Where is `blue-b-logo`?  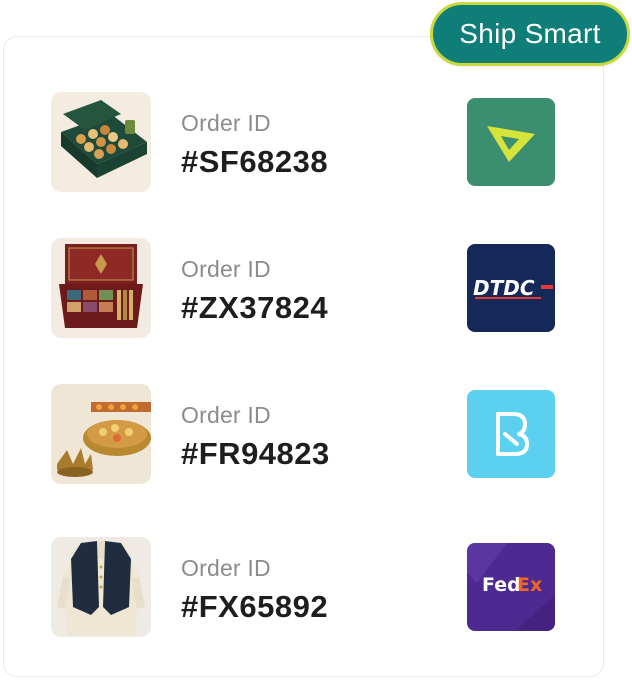 blue-b-logo is located at coordinates (511, 434).